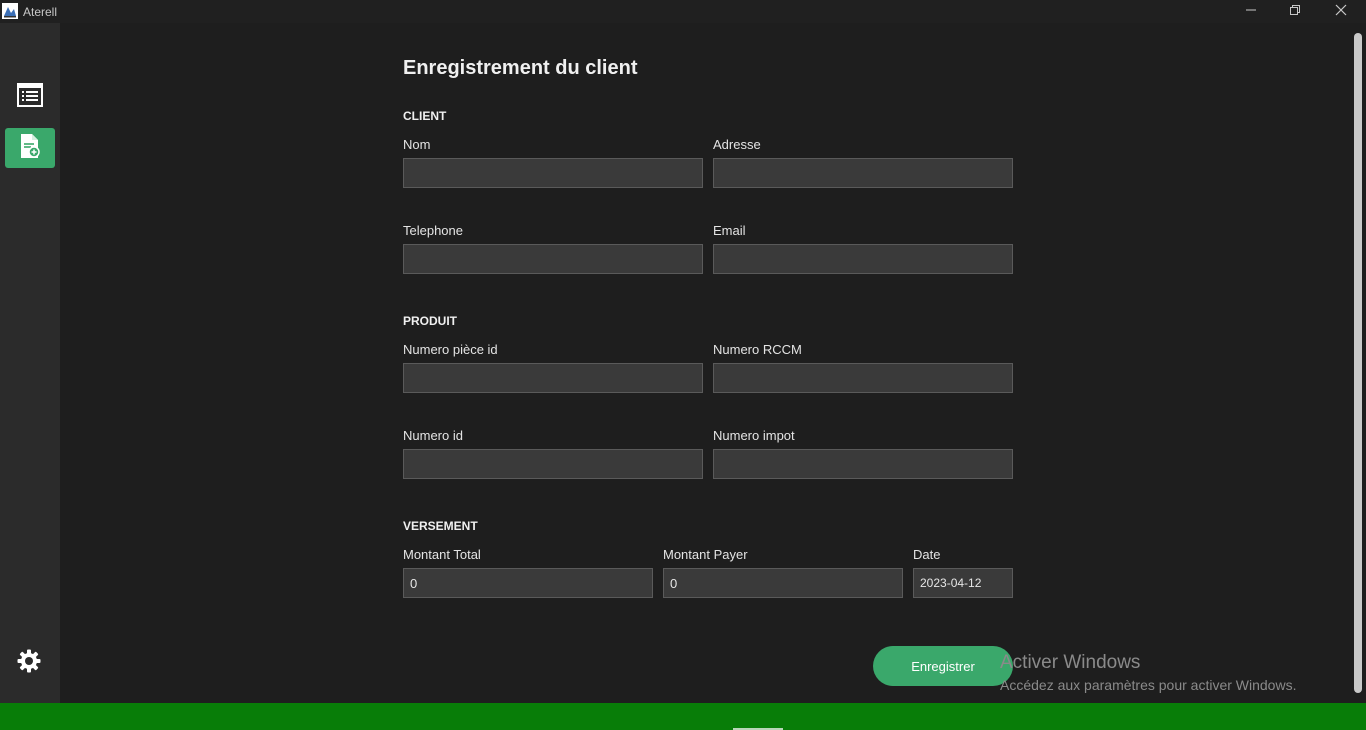  I want to click on sidebar-item-list, so click(30, 97).